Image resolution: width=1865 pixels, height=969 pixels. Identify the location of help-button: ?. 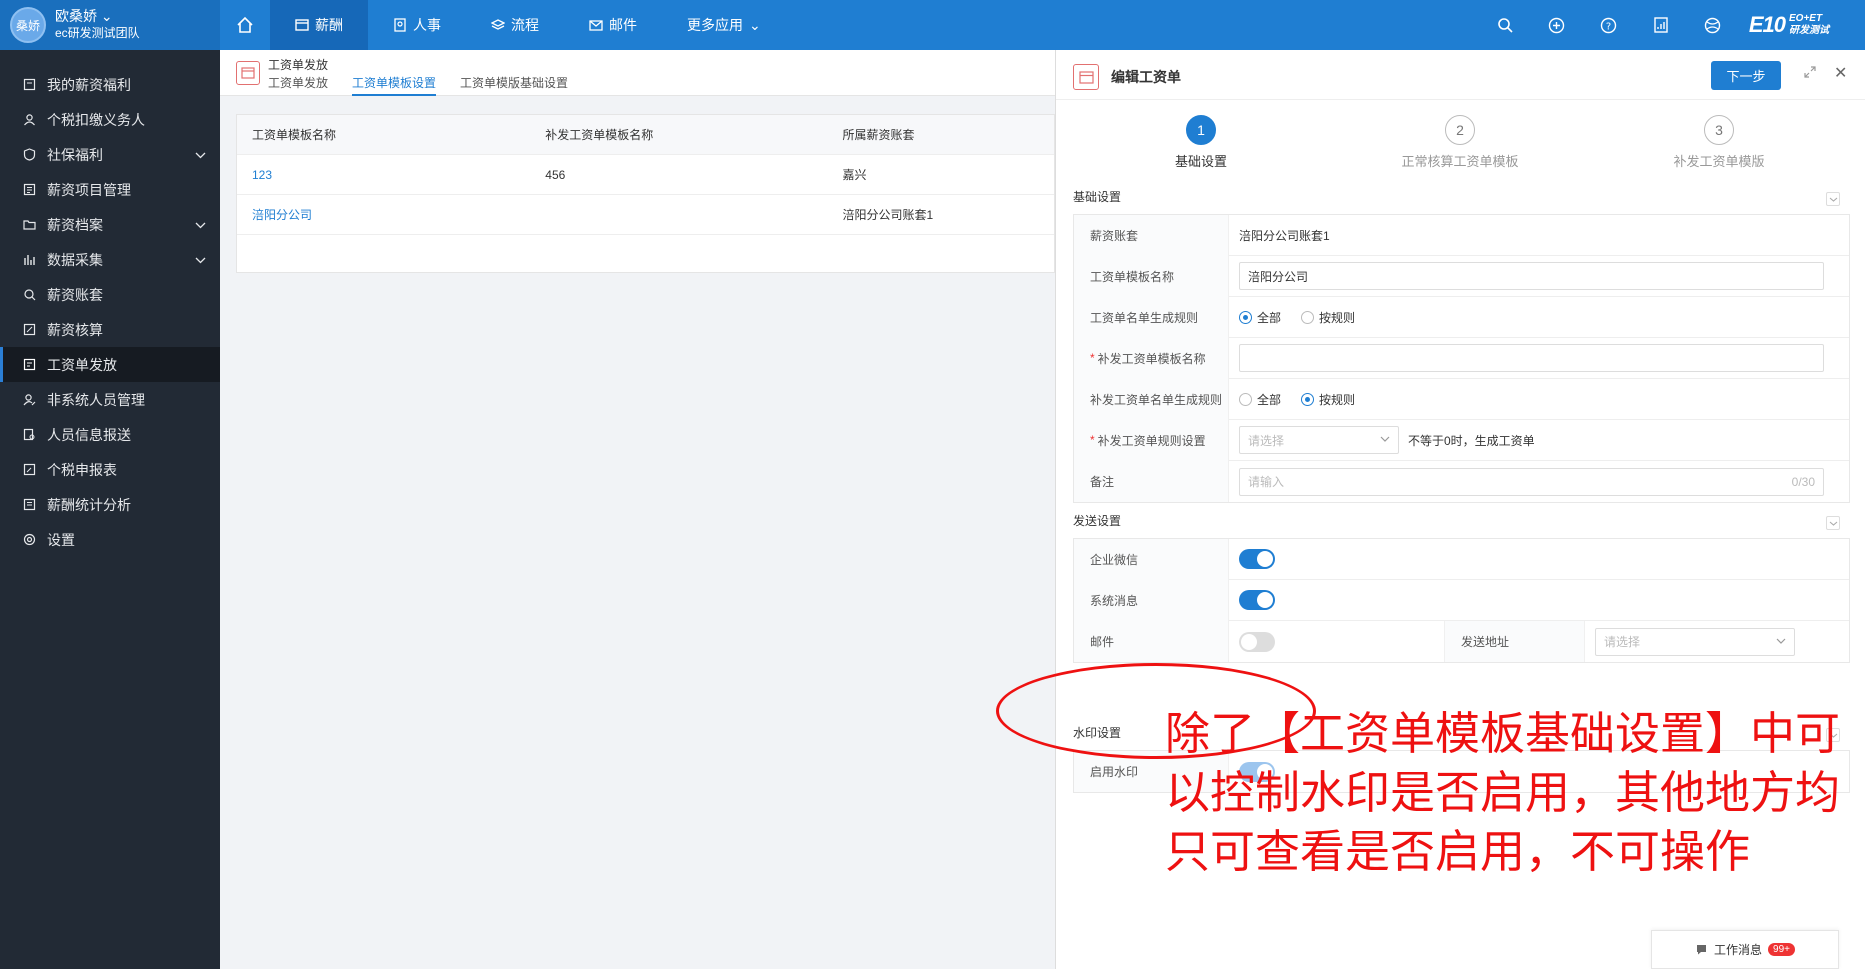
(1609, 25).